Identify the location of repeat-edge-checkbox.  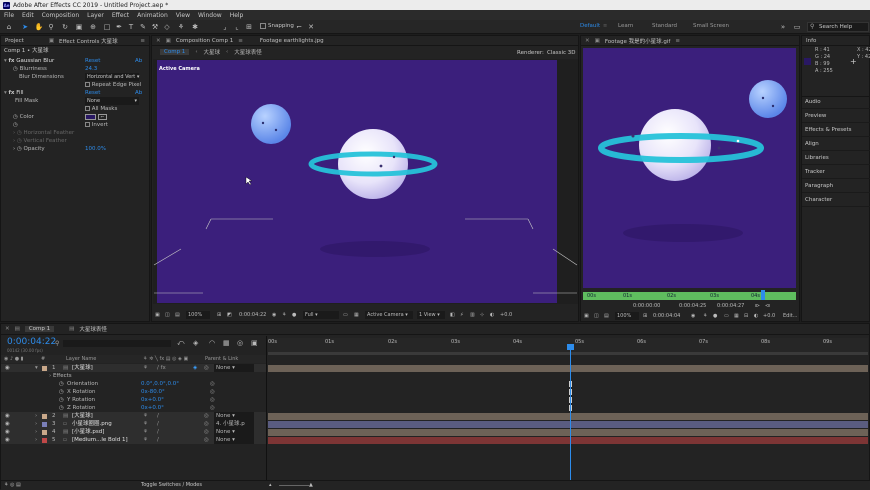
(87, 84).